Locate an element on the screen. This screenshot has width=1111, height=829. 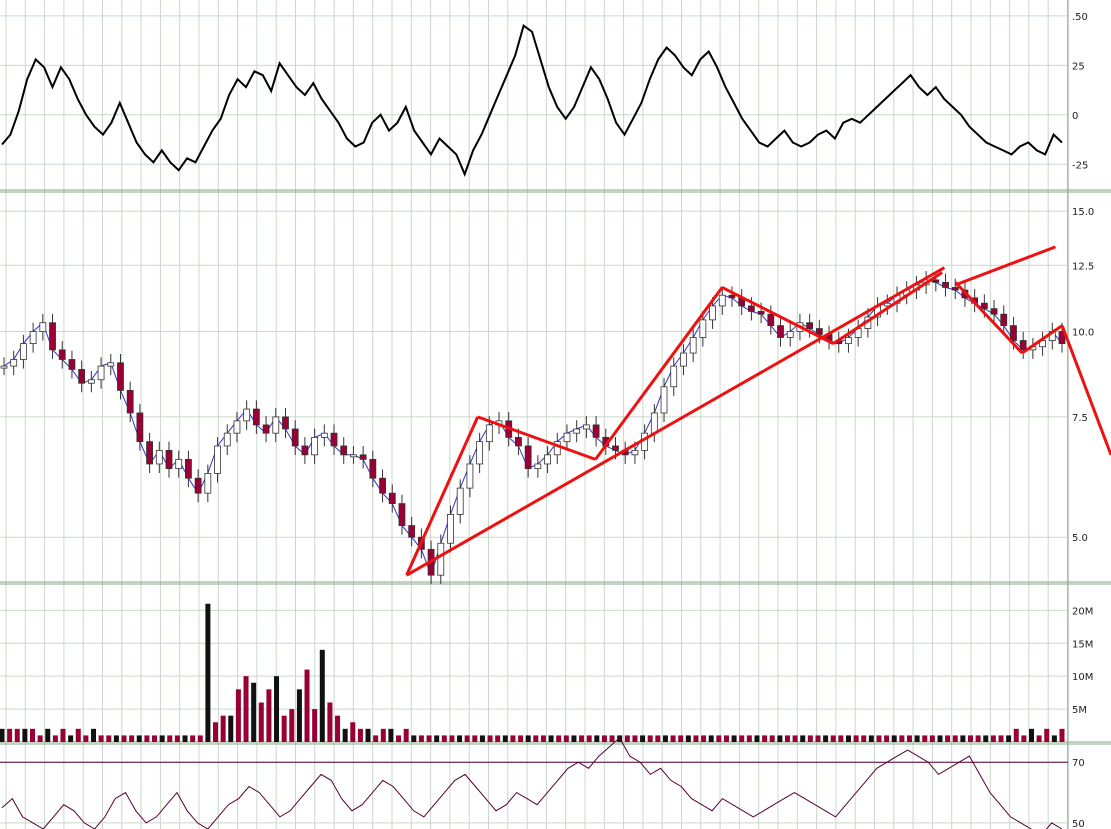
tick-label: 10.0 is located at coordinates (1083, 333).